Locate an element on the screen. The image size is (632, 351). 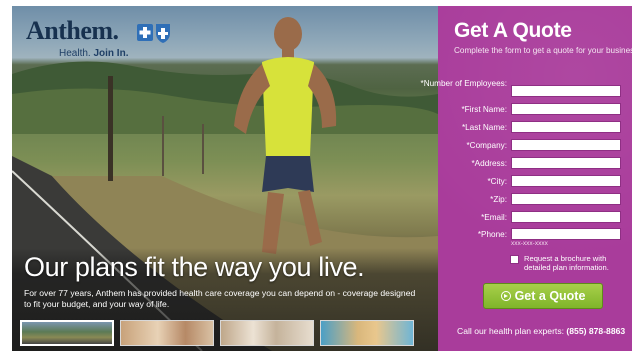
blue-cross-blue-shield-icon is located at coordinates (153, 33).